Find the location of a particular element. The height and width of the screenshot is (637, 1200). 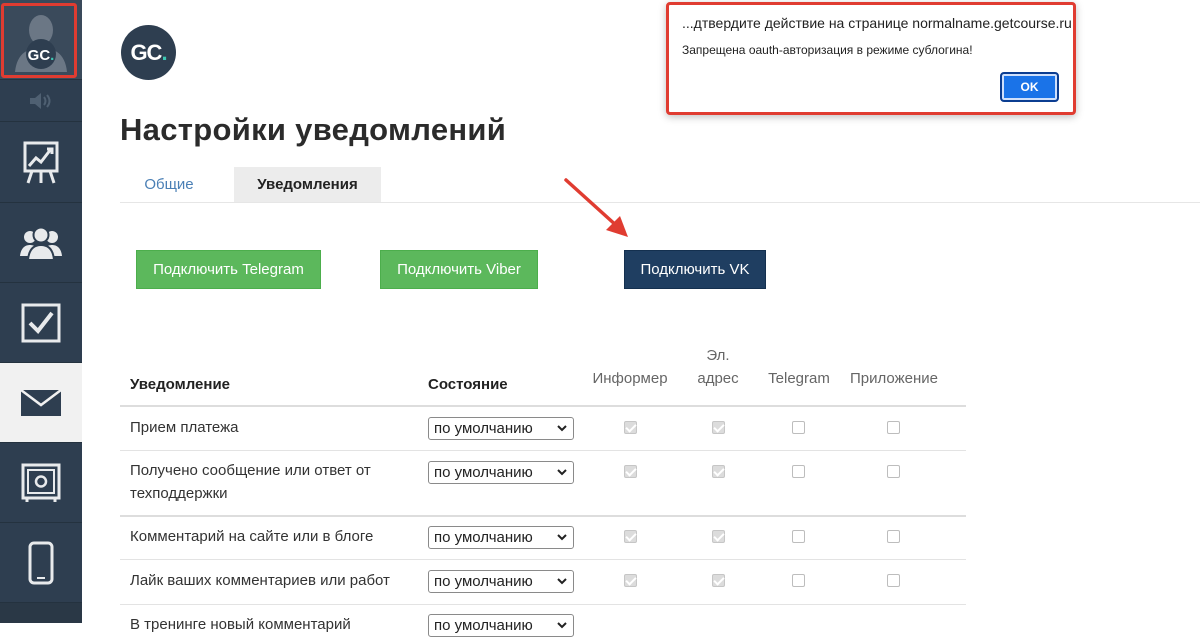

tab-notifications: Уведомления is located at coordinates (307, 184).